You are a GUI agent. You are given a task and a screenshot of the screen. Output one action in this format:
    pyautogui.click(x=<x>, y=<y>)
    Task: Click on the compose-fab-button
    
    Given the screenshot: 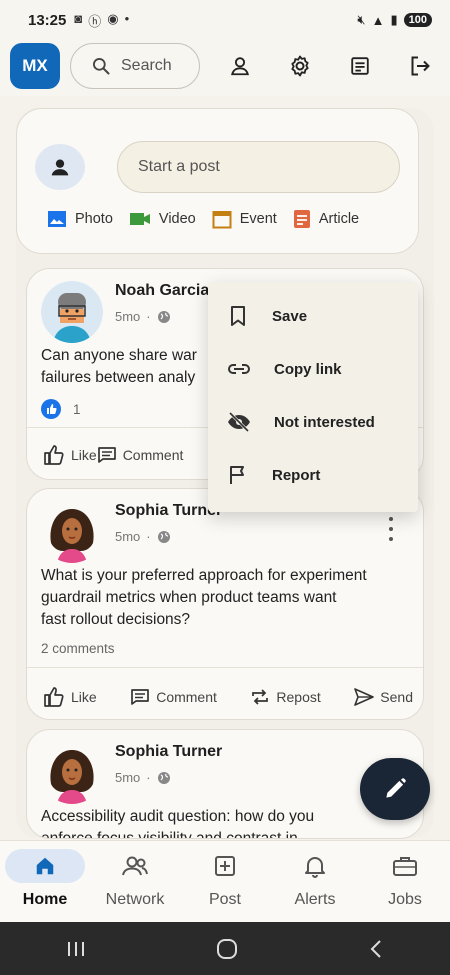 What is the action you would take?
    pyautogui.click(x=395, y=789)
    